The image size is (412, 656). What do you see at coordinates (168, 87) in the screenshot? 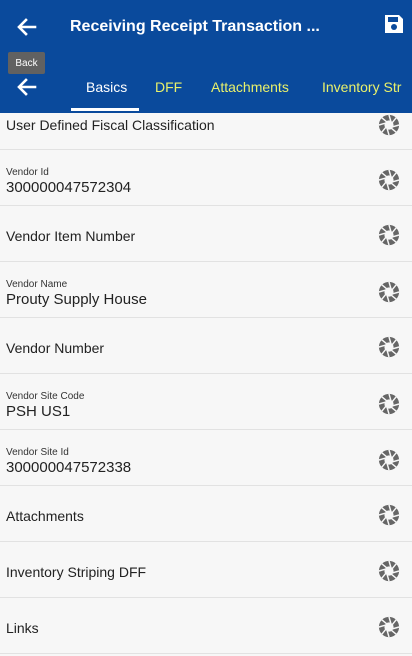
I see `tab-dff: DFF` at bounding box center [168, 87].